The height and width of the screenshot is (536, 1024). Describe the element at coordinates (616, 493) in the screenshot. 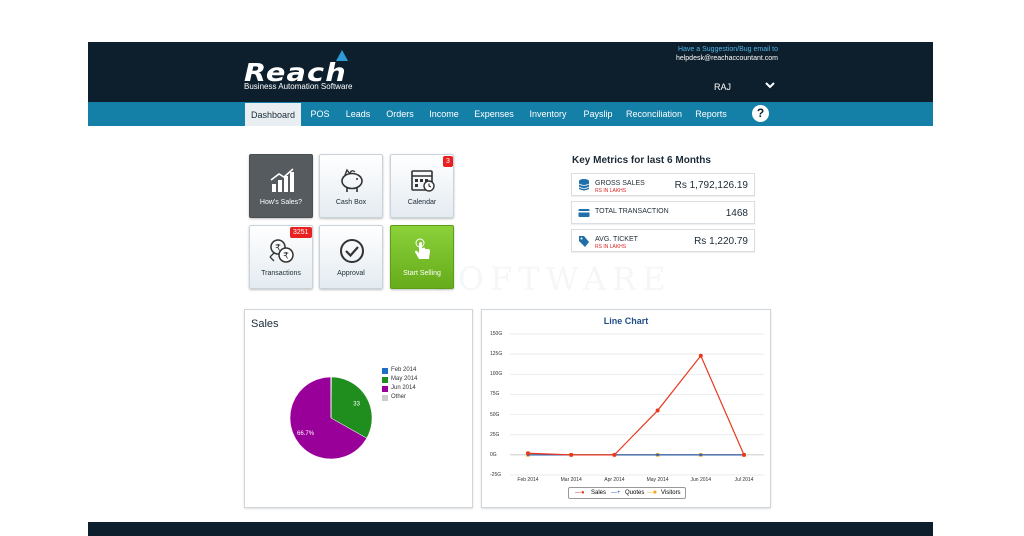

I see `legend-quotes-marker: —+` at that location.